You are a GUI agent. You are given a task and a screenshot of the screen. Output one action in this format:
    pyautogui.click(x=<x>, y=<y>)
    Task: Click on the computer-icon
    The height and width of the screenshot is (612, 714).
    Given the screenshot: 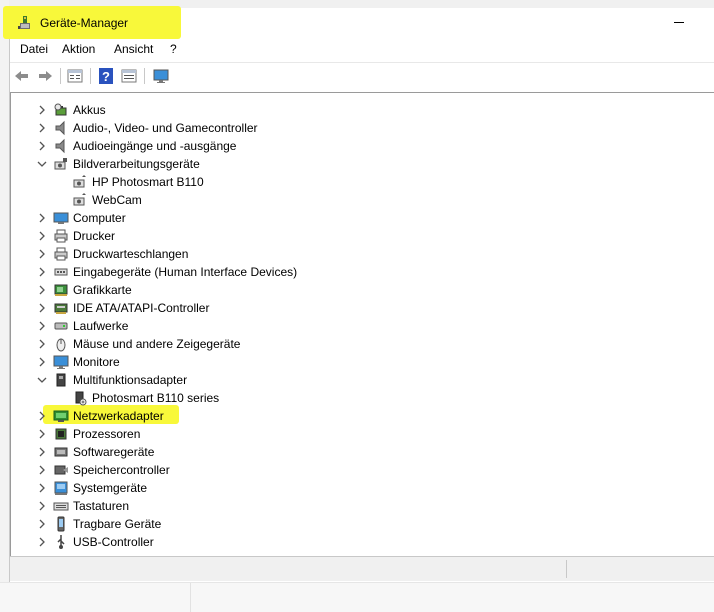 What is the action you would take?
    pyautogui.click(x=61, y=218)
    